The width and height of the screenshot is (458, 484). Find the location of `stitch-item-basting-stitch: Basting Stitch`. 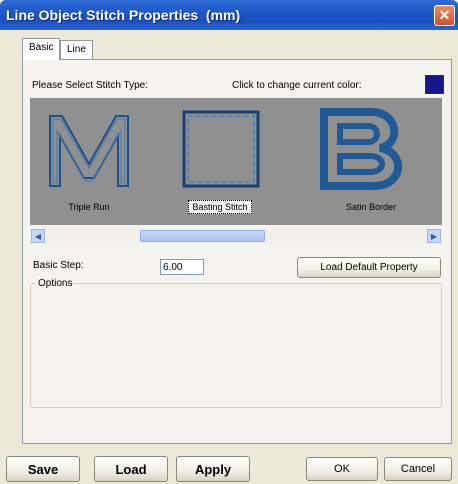

stitch-item-basting-stitch: Basting Stitch is located at coordinates (235, 161).